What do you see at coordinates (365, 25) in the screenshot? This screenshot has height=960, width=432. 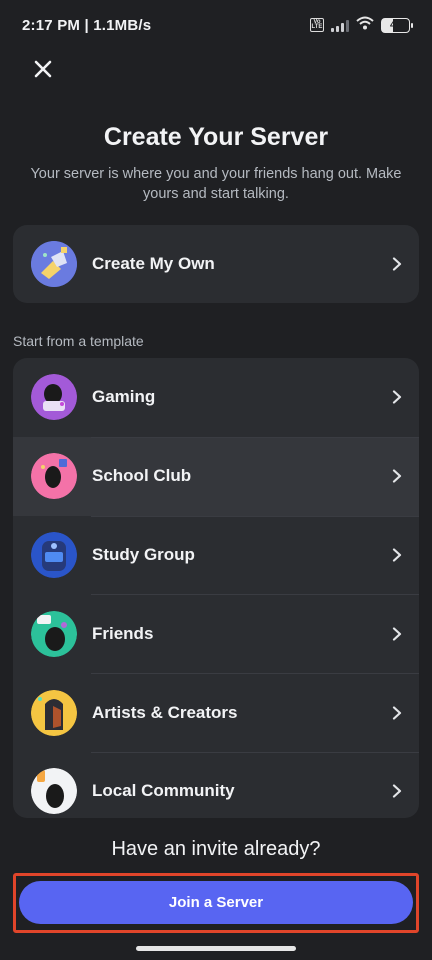 I see `wifi-icon` at bounding box center [365, 25].